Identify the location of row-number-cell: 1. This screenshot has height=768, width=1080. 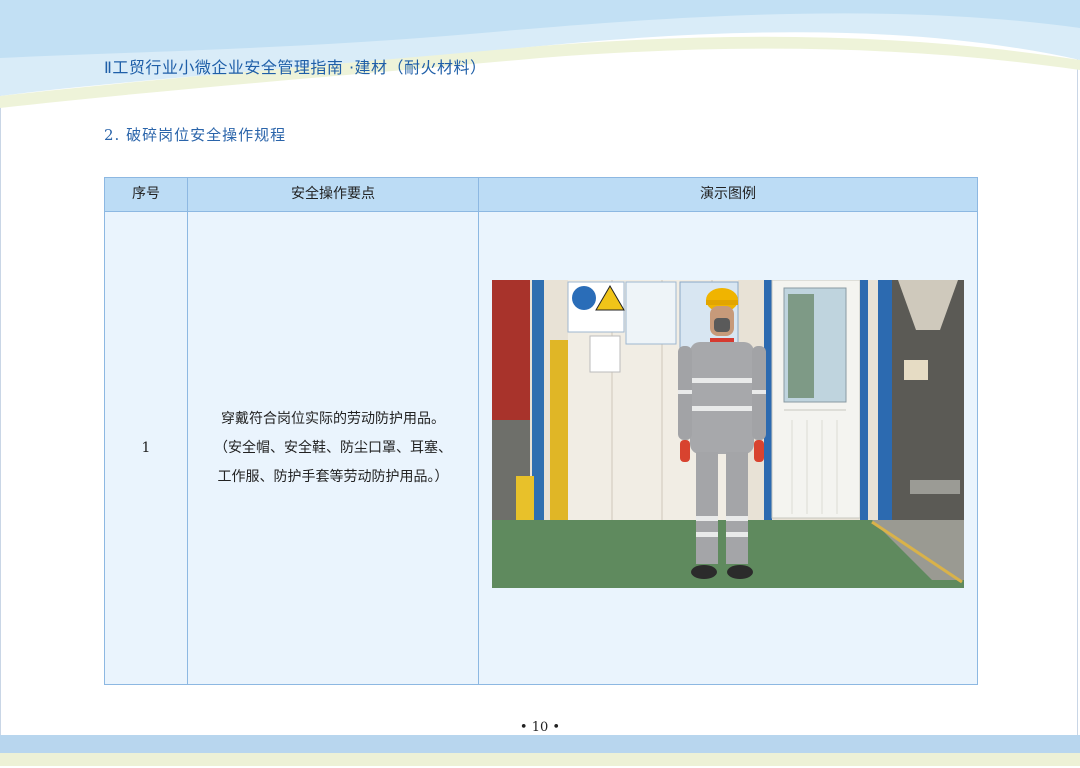
(146, 448).